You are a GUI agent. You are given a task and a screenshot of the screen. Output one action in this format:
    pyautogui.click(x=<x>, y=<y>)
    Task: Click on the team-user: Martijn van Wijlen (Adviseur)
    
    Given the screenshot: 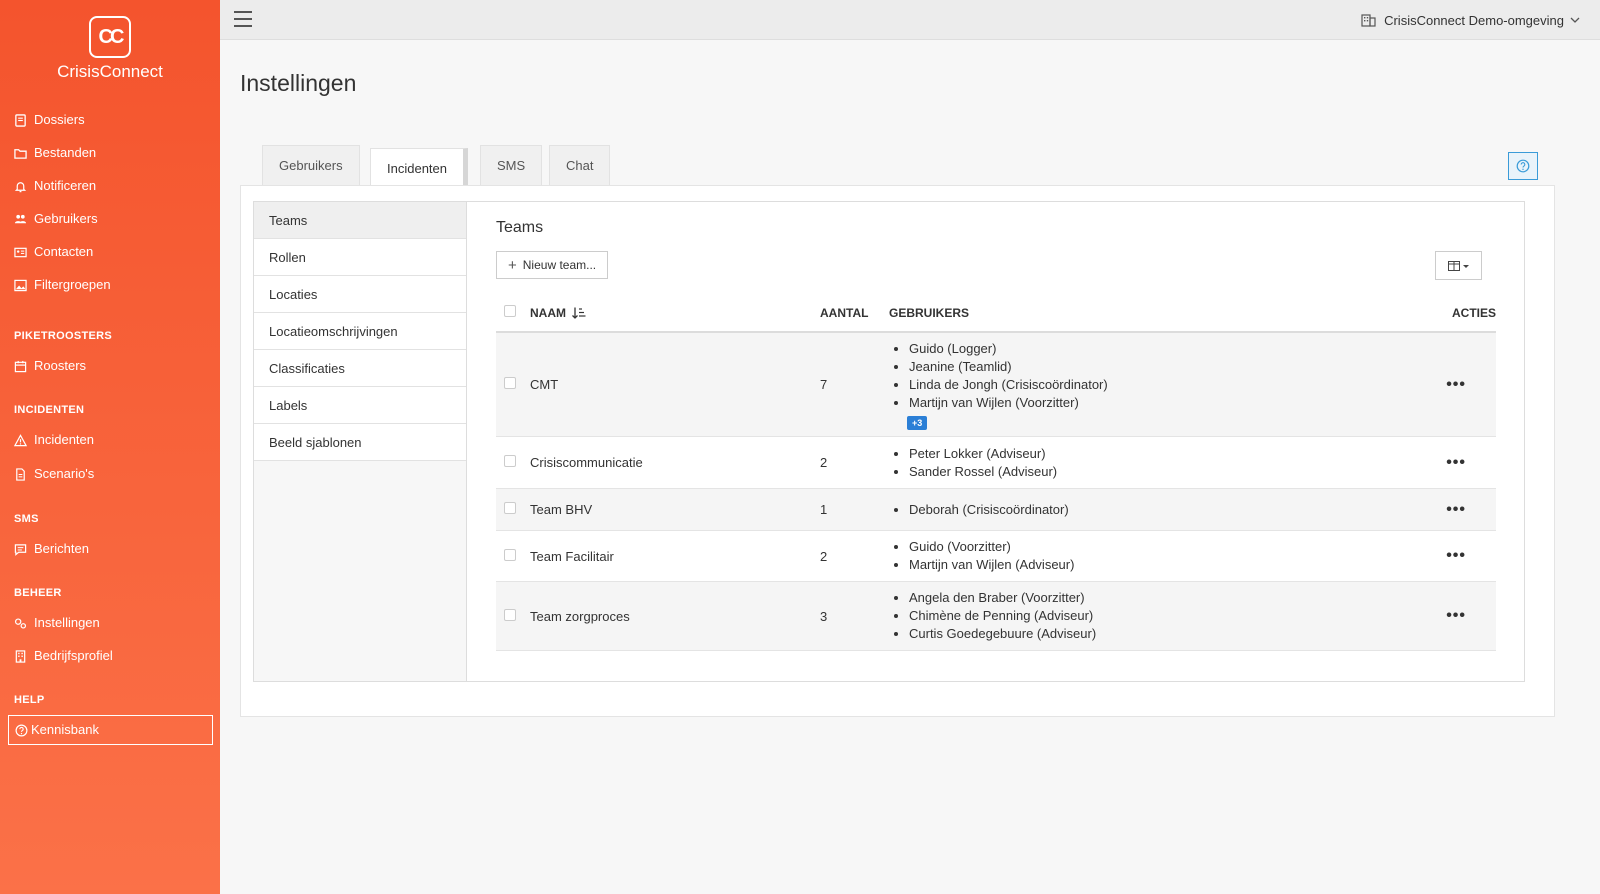 What is the action you would take?
    pyautogui.click(x=1169, y=565)
    